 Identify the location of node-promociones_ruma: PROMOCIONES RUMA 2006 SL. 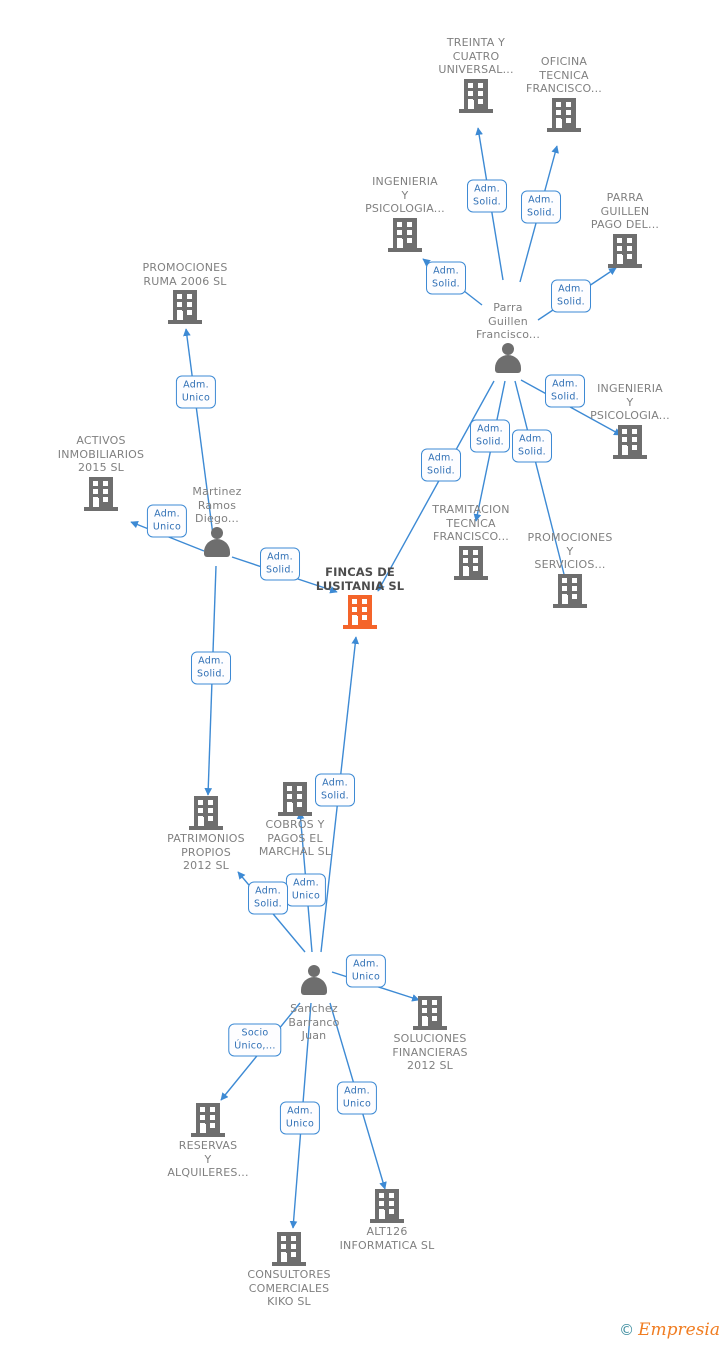
(185, 294).